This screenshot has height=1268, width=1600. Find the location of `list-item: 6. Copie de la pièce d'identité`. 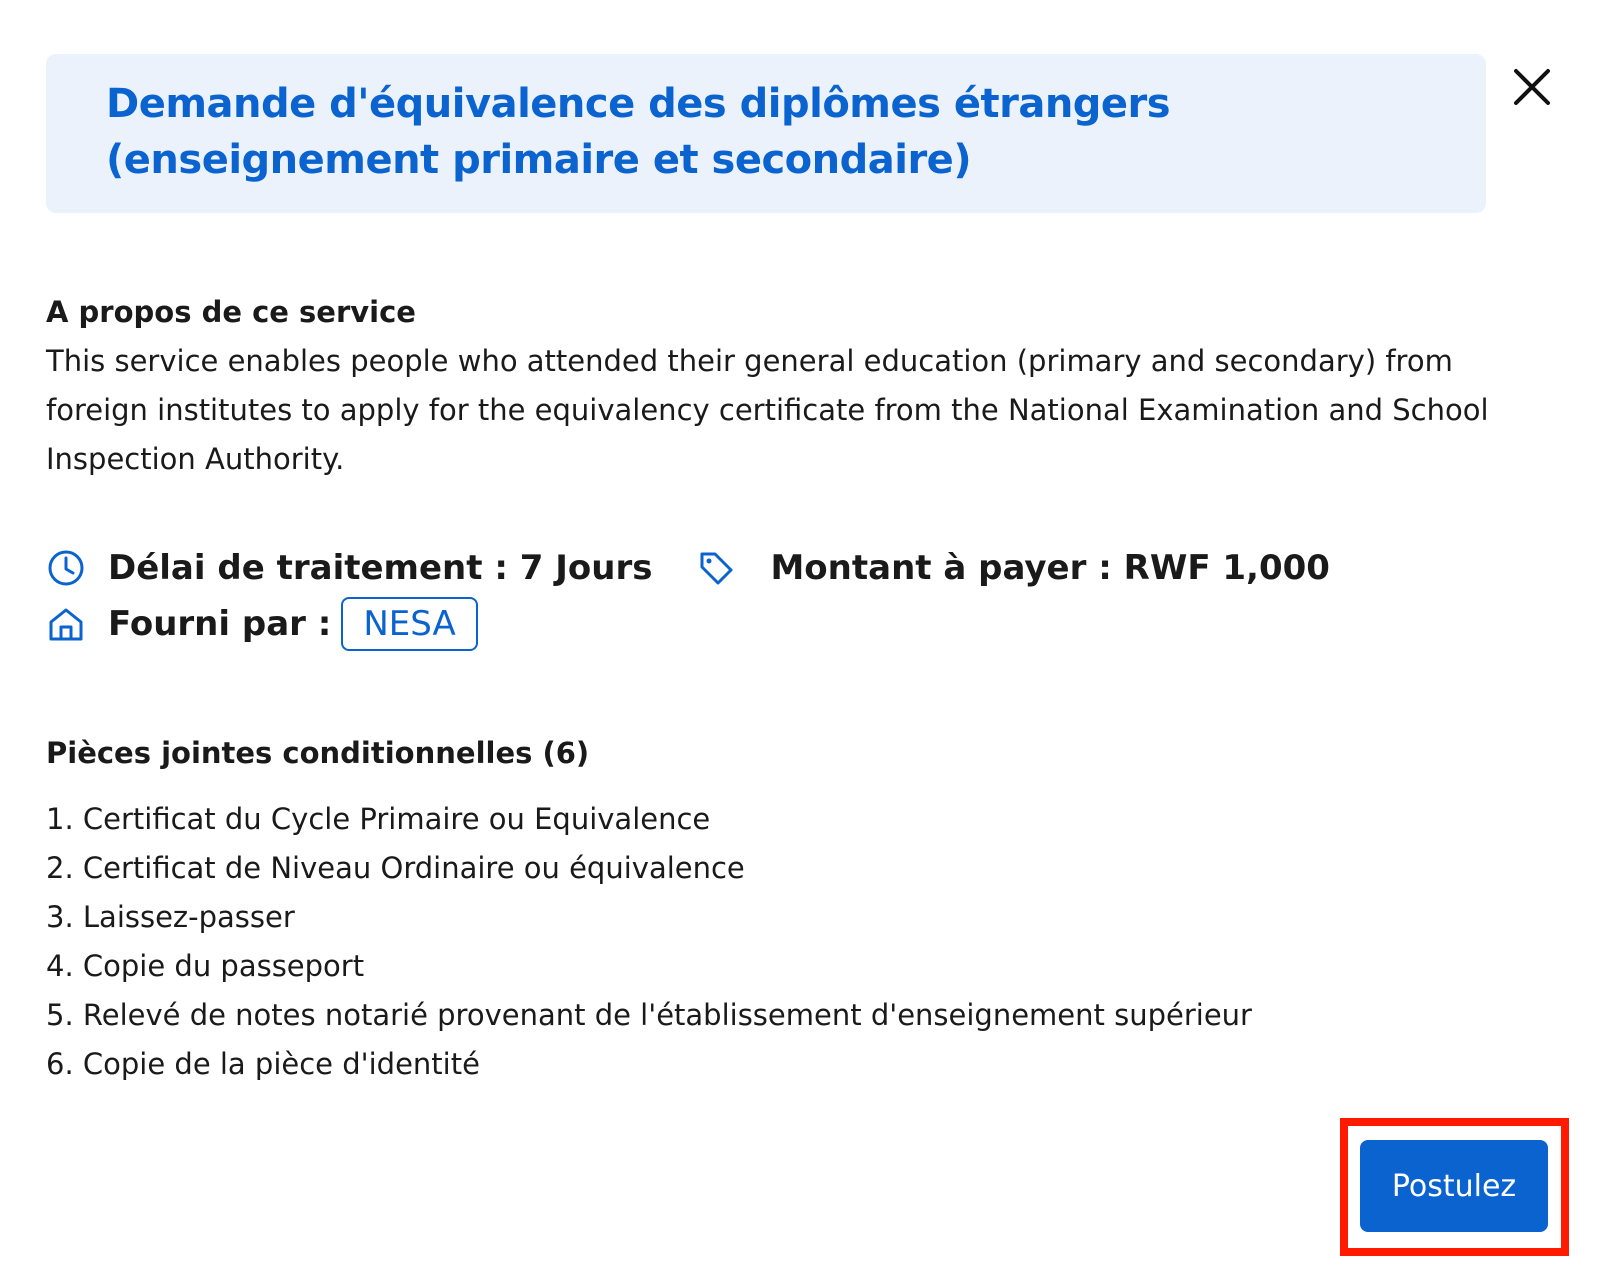

list-item: 6. Copie de la pièce d'identité is located at coordinates (263, 1064).